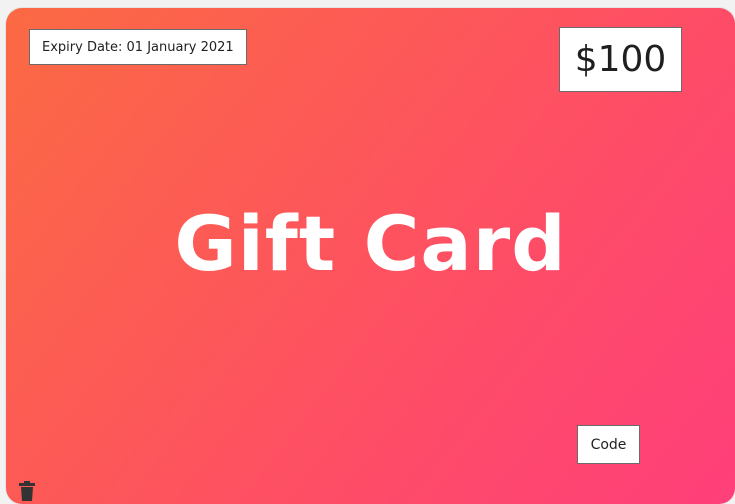 The image size is (735, 504). What do you see at coordinates (370, 243) in the screenshot?
I see `gift-card-title: Gift Card` at bounding box center [370, 243].